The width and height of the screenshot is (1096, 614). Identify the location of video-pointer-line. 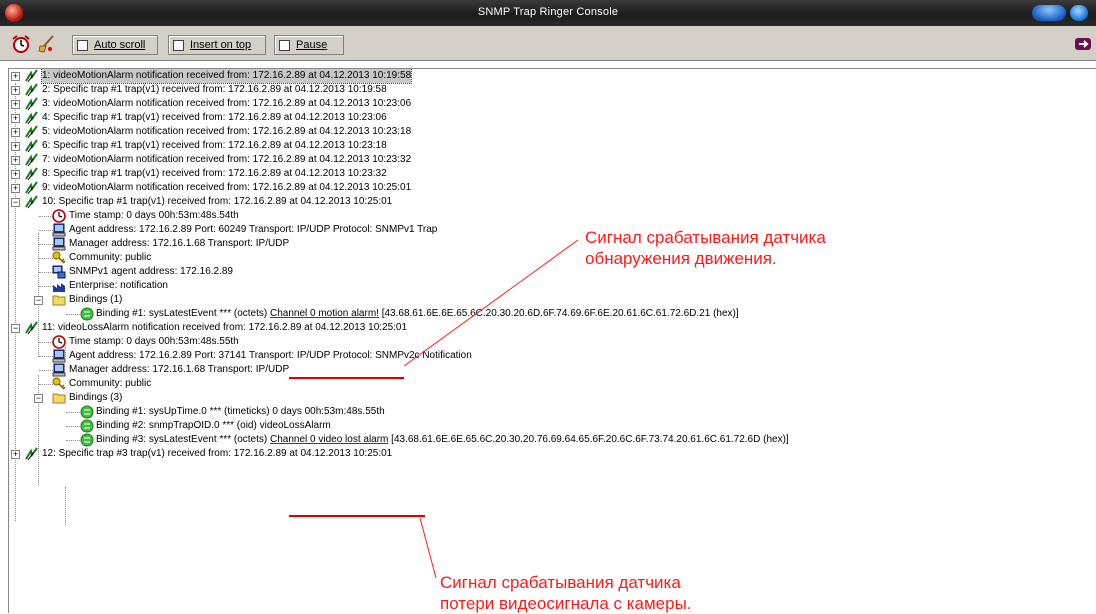
(428, 548).